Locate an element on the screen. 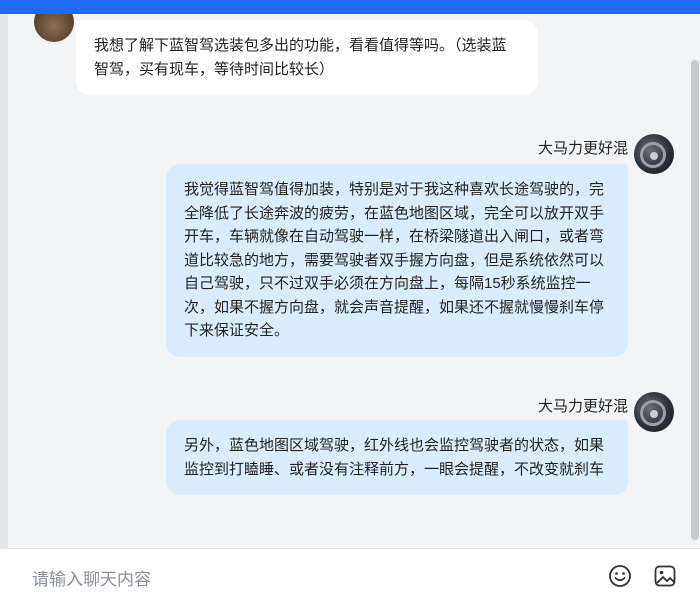 This screenshot has height=602, width=700. left-edge is located at coordinates (4, 281).